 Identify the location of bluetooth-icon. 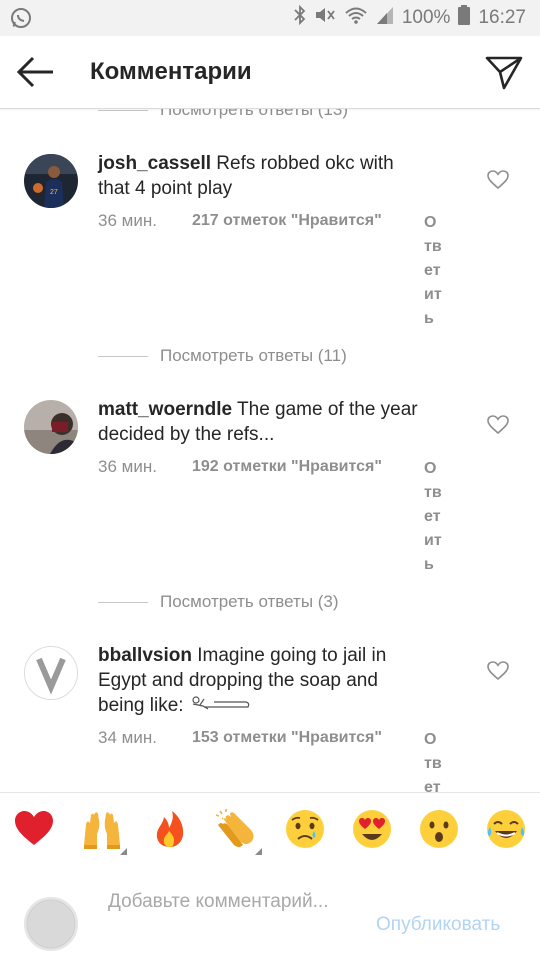
(300, 17).